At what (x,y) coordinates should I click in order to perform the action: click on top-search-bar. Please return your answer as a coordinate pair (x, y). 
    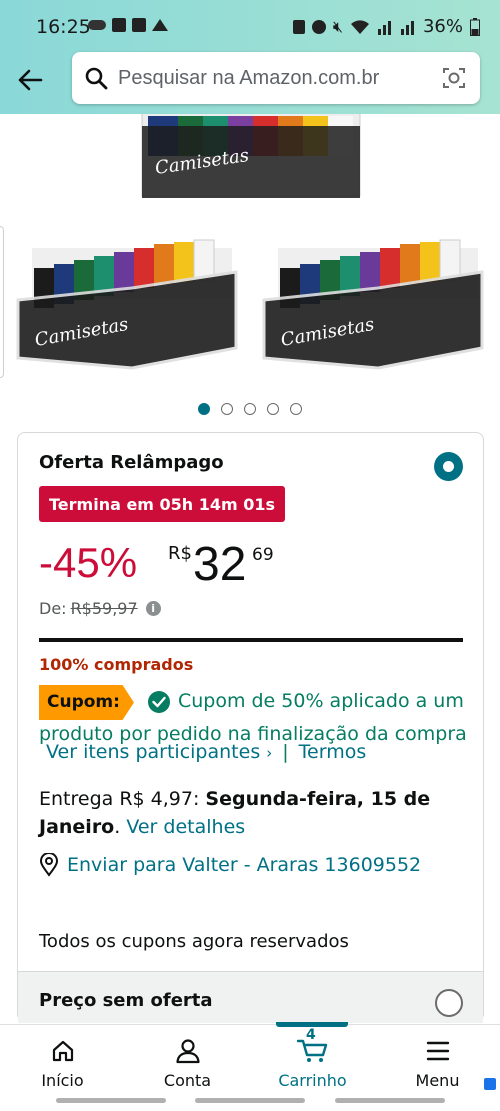
    Looking at the image, I should click on (250, 83).